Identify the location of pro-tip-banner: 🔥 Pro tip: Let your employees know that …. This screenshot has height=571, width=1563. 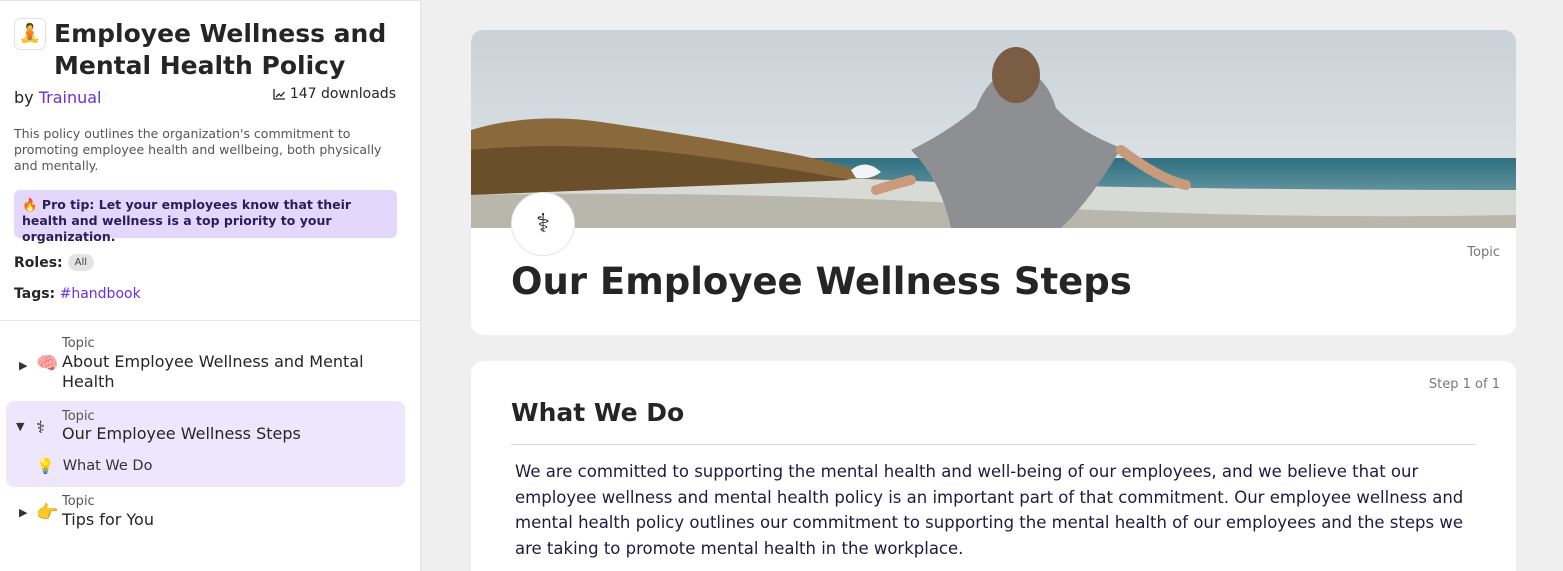
(205, 217).